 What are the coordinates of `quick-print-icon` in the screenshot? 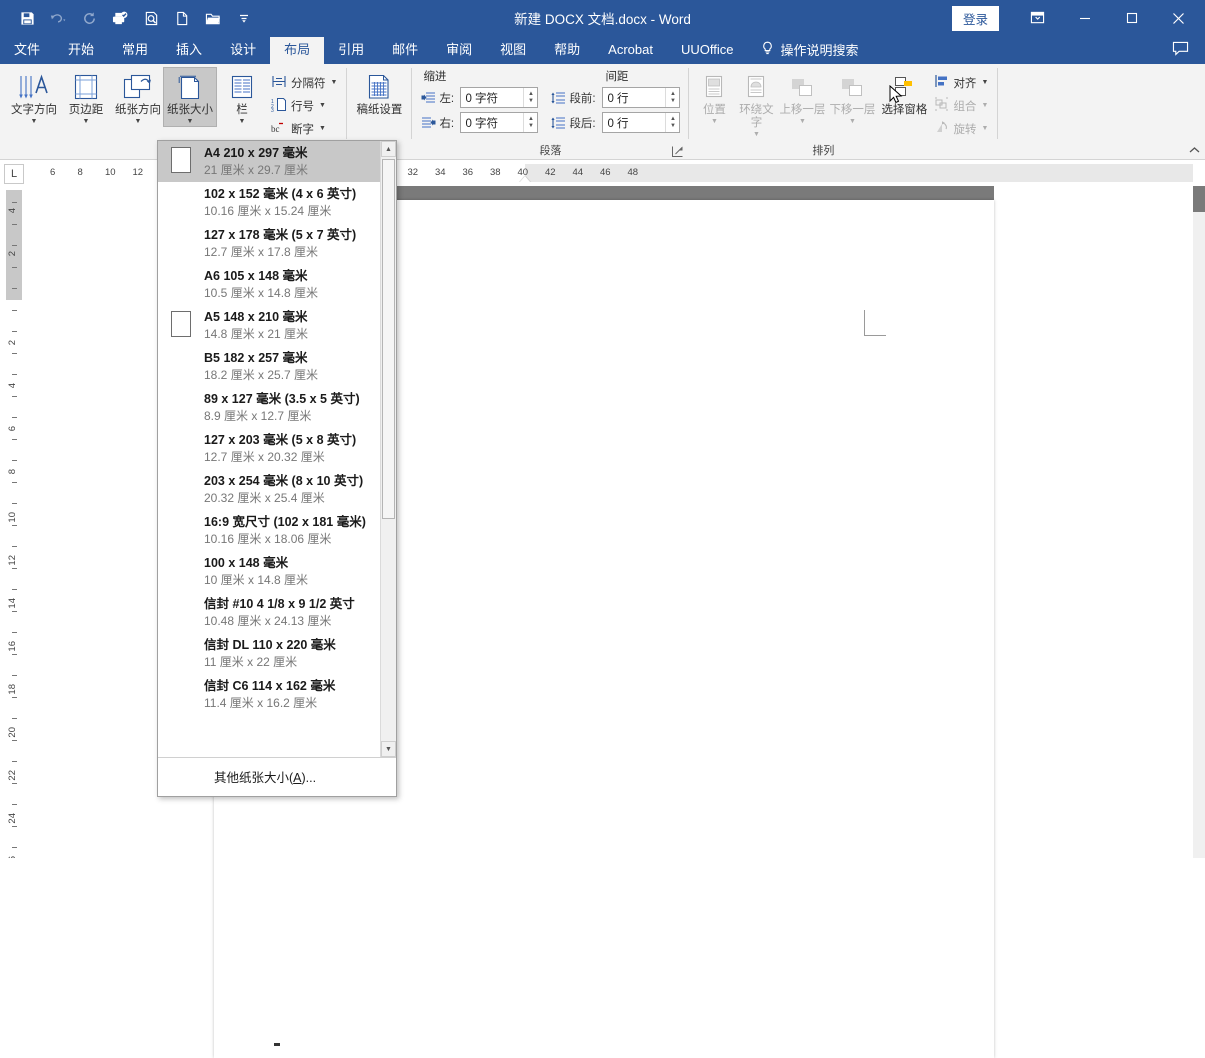 It's located at (120, 18).